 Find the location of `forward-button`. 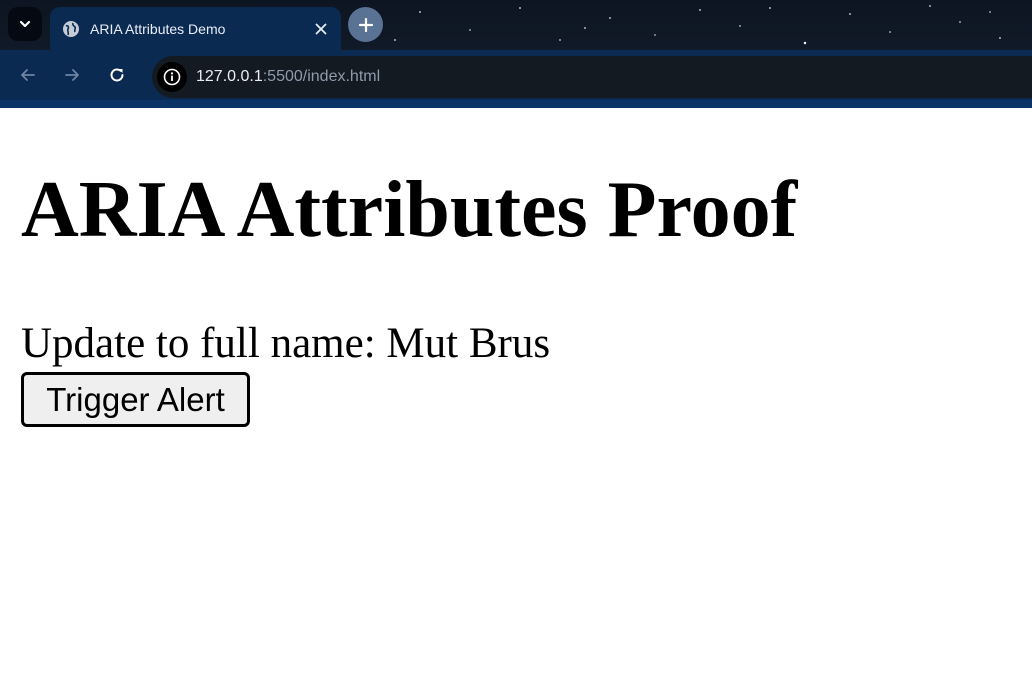

forward-button is located at coordinates (72, 75).